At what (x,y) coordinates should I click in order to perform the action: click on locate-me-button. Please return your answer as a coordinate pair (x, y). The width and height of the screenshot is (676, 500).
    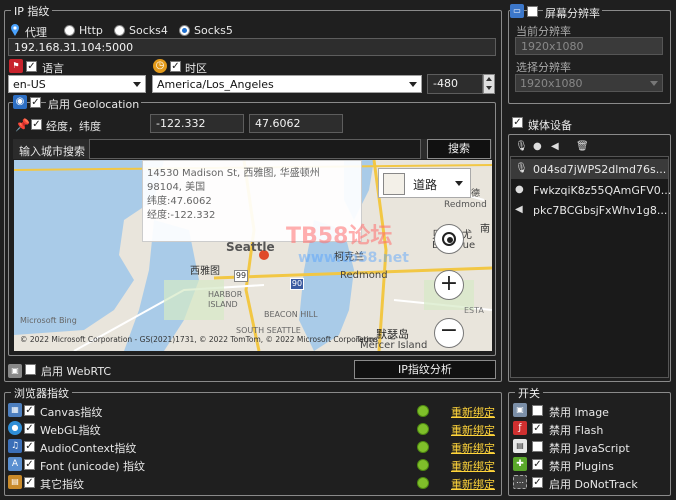
    Looking at the image, I should click on (449, 239).